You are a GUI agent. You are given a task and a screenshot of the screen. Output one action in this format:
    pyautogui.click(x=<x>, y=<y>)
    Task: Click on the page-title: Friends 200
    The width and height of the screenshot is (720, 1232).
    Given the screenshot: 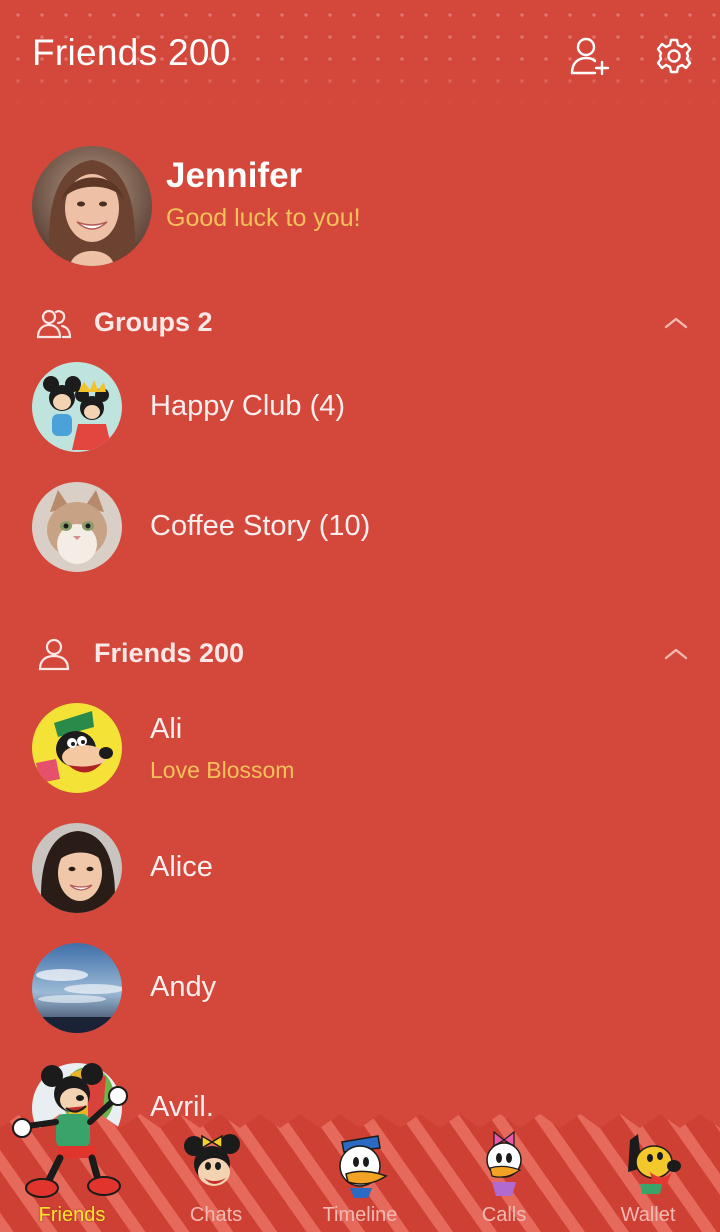 What is the action you would take?
    pyautogui.click(x=131, y=52)
    